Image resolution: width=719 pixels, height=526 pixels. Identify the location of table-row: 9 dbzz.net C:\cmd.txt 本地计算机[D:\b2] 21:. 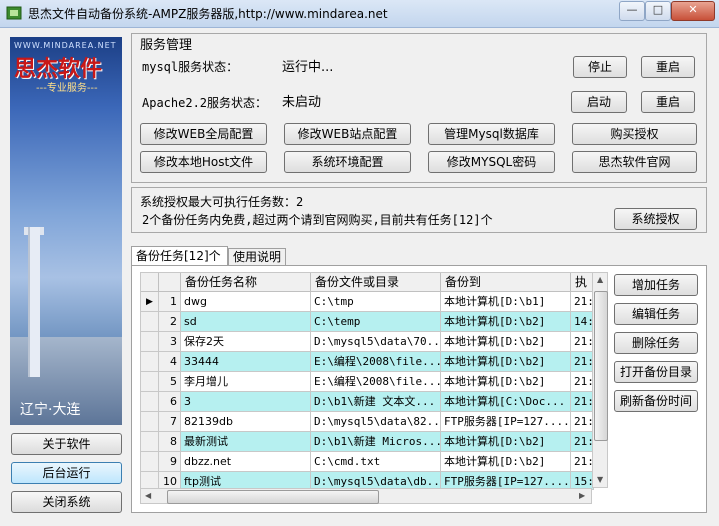
(367, 462).